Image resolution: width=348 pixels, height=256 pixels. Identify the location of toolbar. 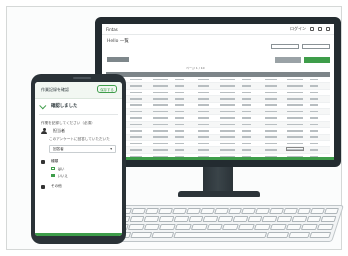
(300, 46).